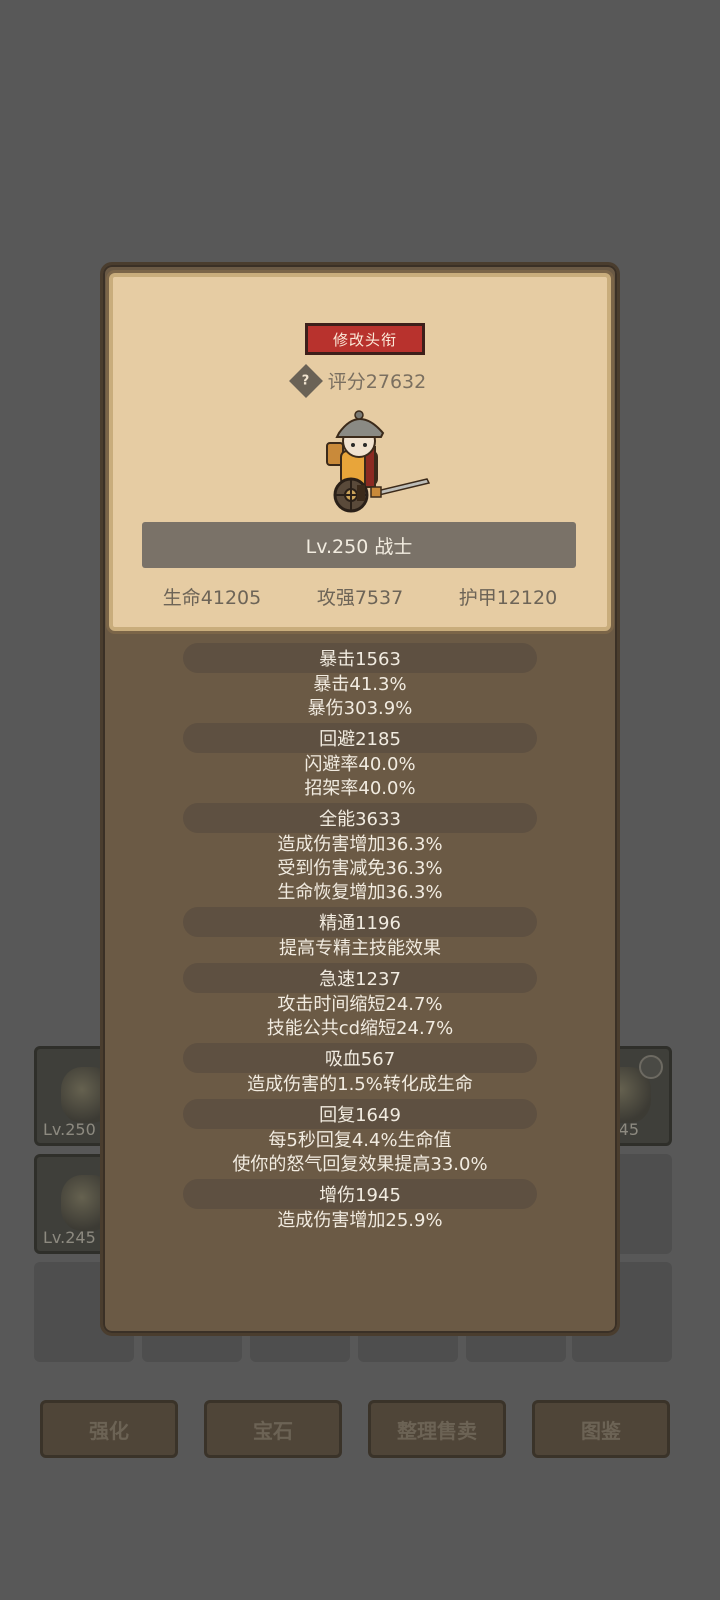  I want to click on attribute-line: 提高专精主技能效果, so click(360, 948).